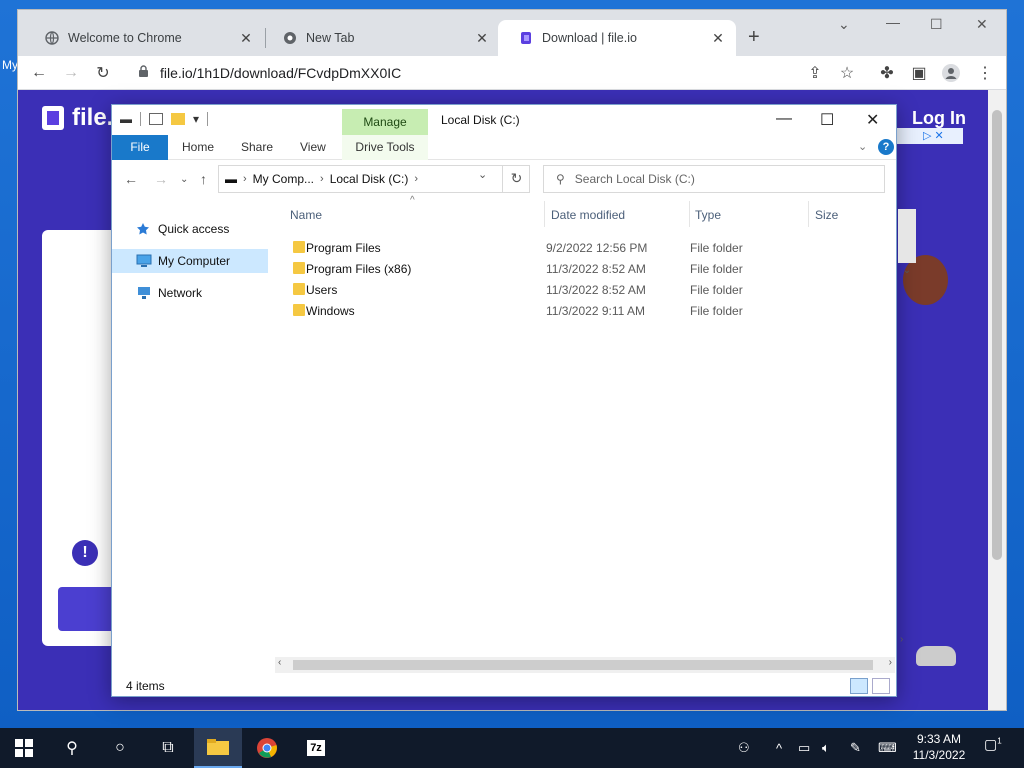  I want to click on column-header-name: Name, so click(306, 215).